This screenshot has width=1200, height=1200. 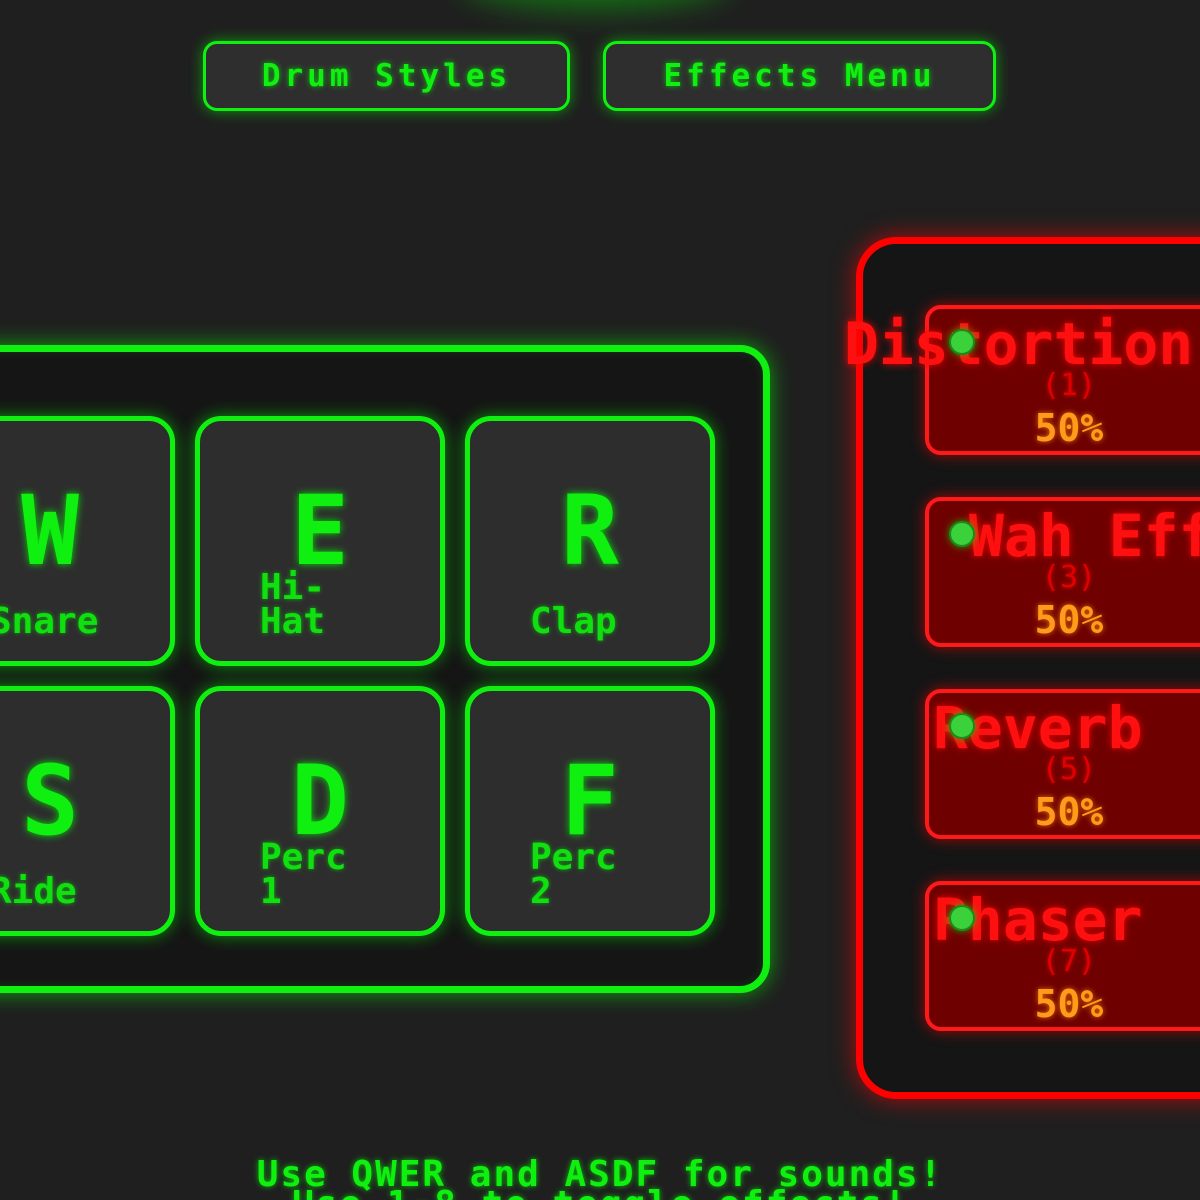 What do you see at coordinates (49, 621) in the screenshot?
I see `pad-sound-label: Snare` at bounding box center [49, 621].